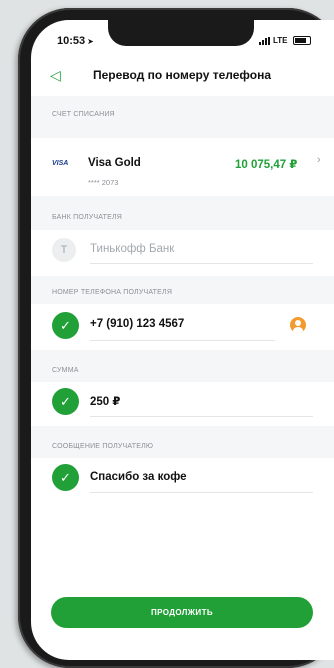 This screenshot has height=668, width=334. I want to click on page-title: Перевод по номеру телефона, so click(182, 75).